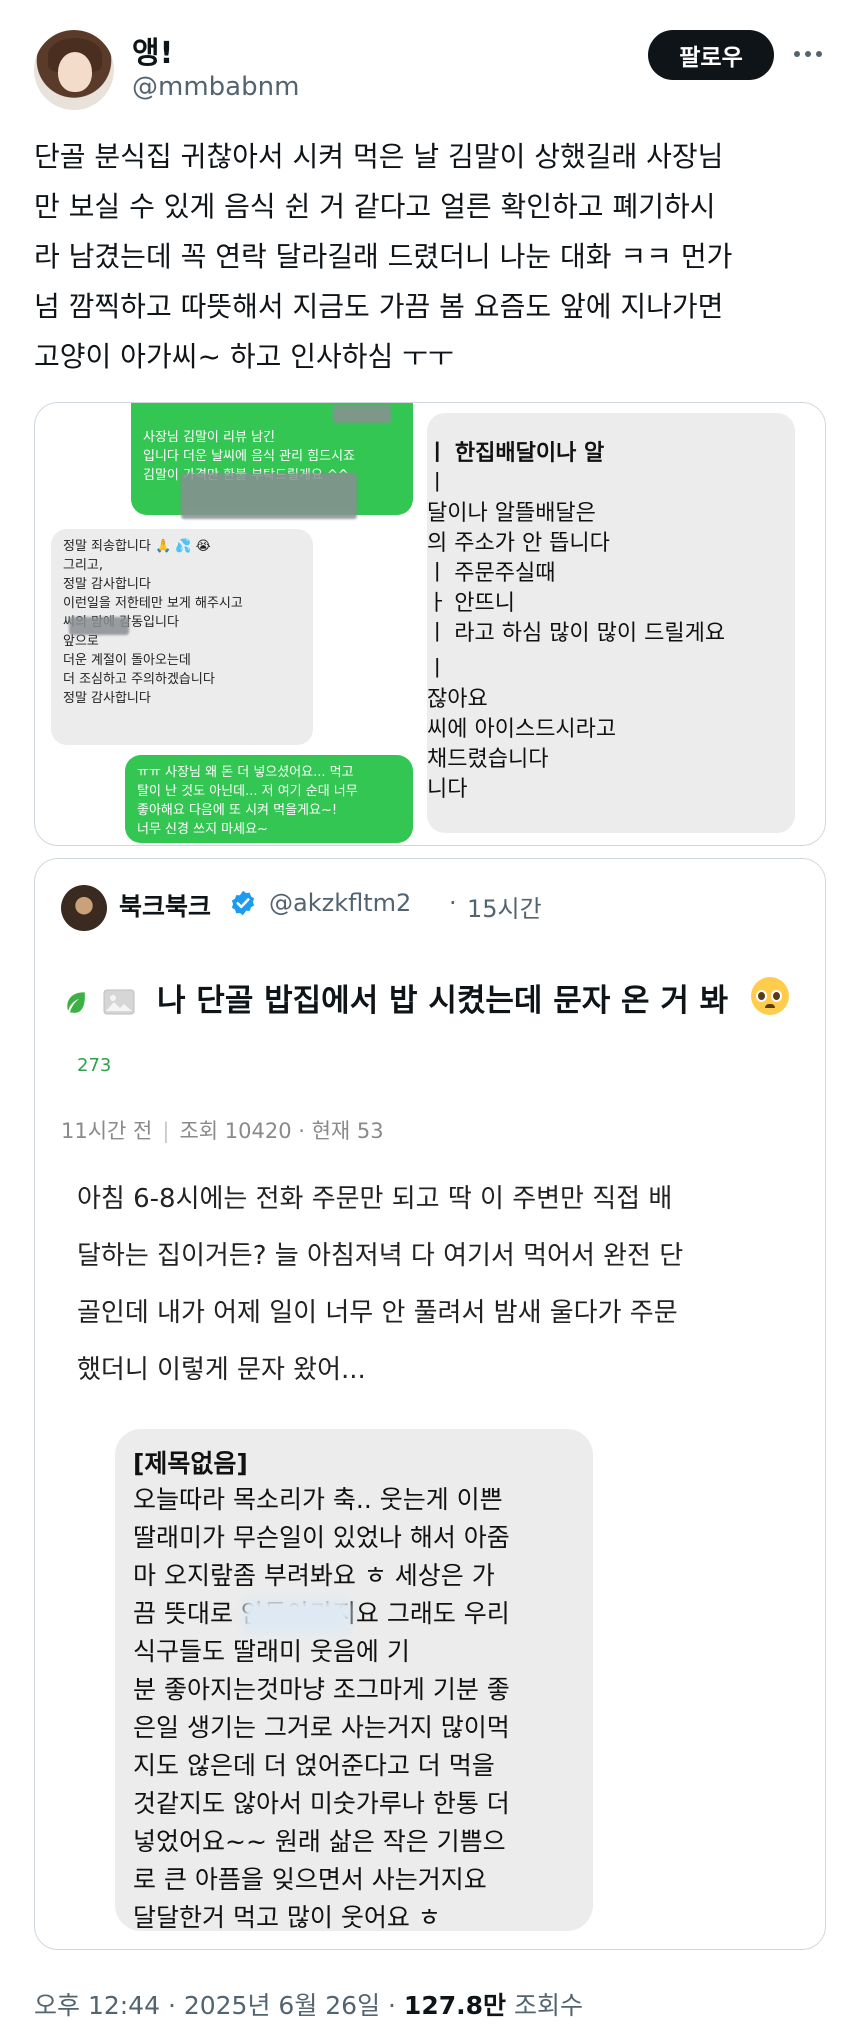 The image size is (860, 2027). What do you see at coordinates (457, 699) in the screenshot?
I see `message-line: 잖아요` at bounding box center [457, 699].